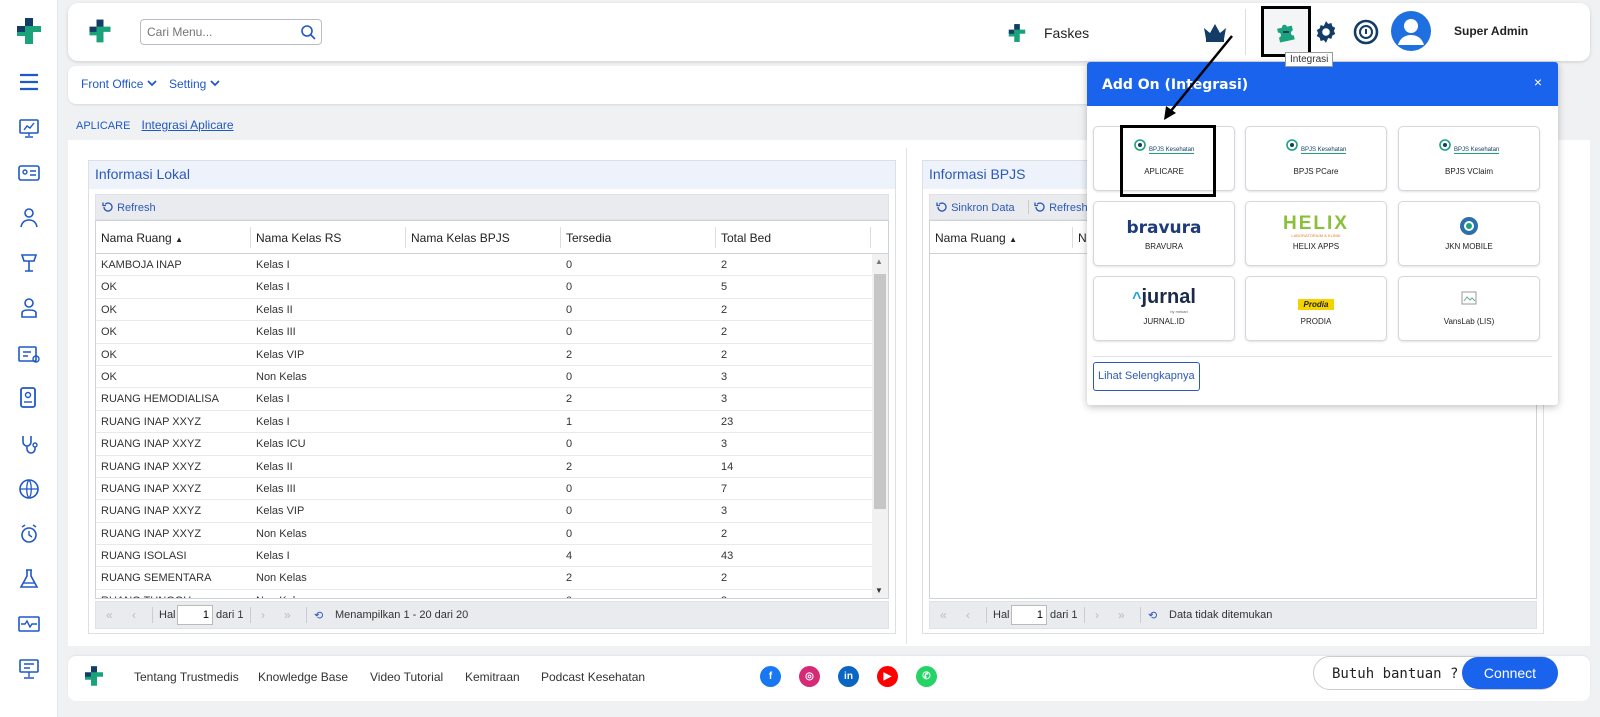 This screenshot has height=717, width=1600. Describe the element at coordinates (1366, 32) in the screenshot. I see `support-icon` at that location.